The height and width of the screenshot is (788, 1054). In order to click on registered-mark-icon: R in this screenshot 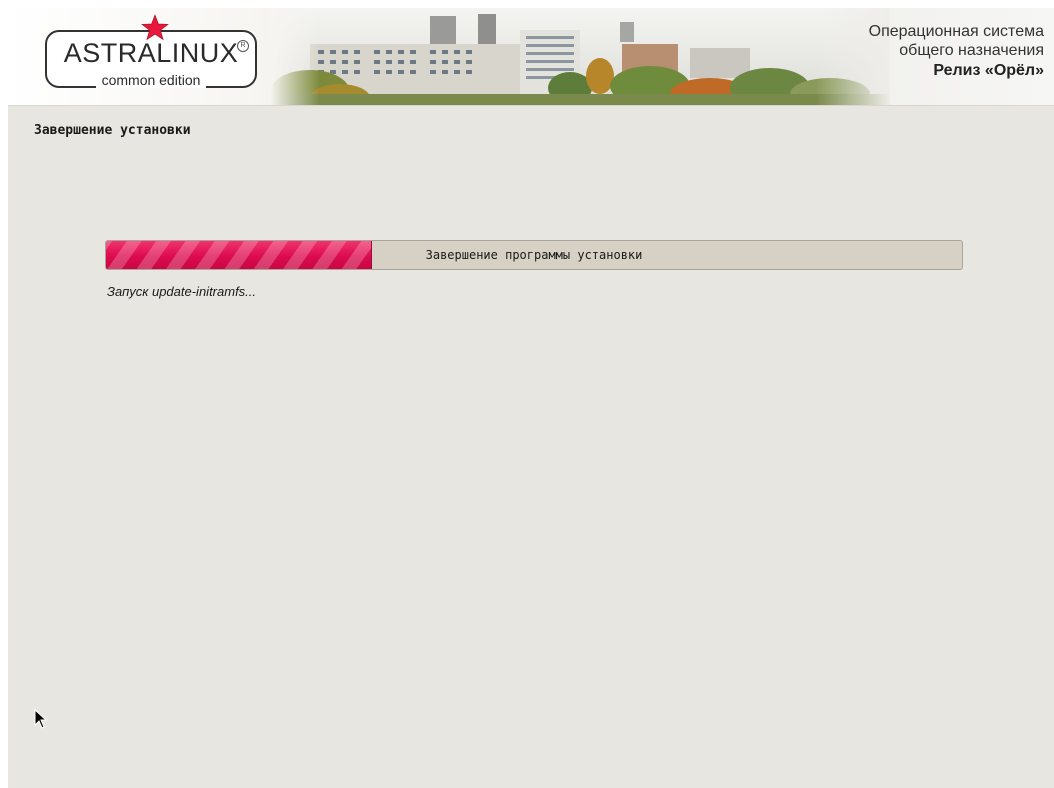, I will do `click(243, 46)`.